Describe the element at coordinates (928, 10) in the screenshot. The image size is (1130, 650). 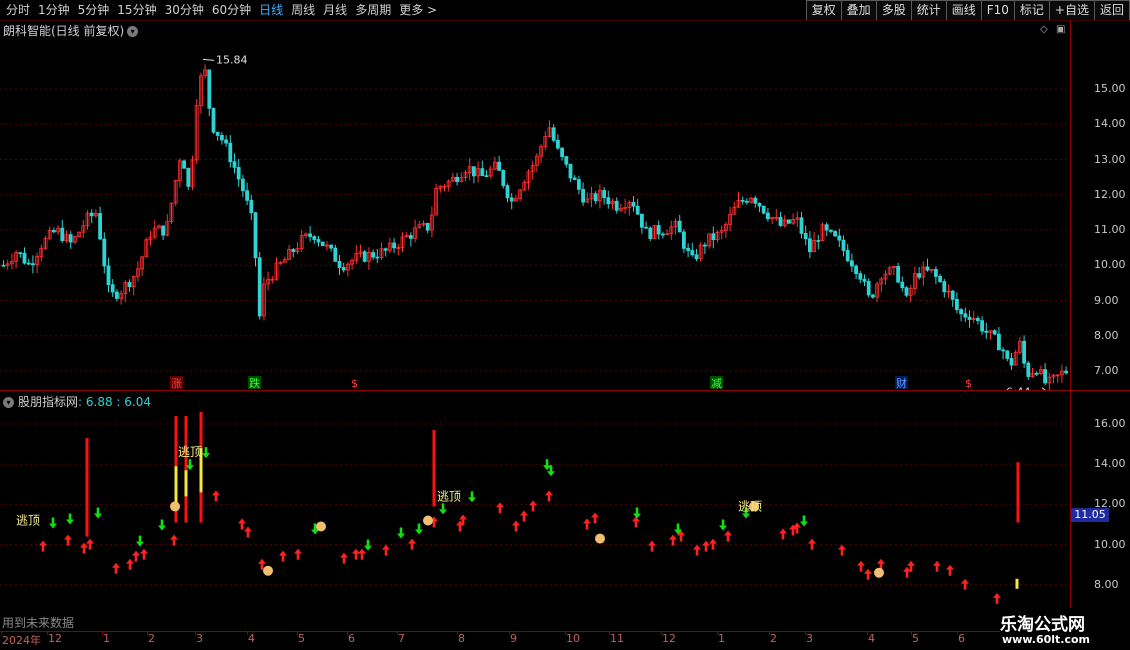
I see `toolbar-button: 统计` at that location.